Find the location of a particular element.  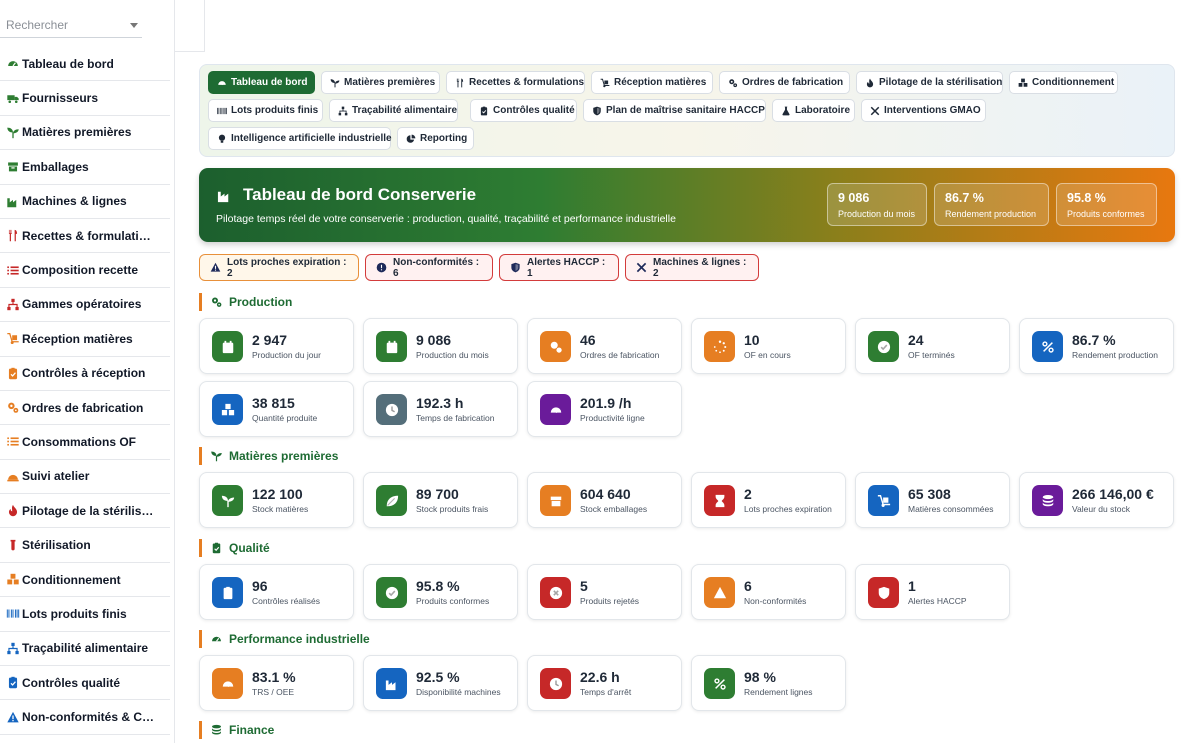

sidebar-item: Composition recette is located at coordinates (85, 270).